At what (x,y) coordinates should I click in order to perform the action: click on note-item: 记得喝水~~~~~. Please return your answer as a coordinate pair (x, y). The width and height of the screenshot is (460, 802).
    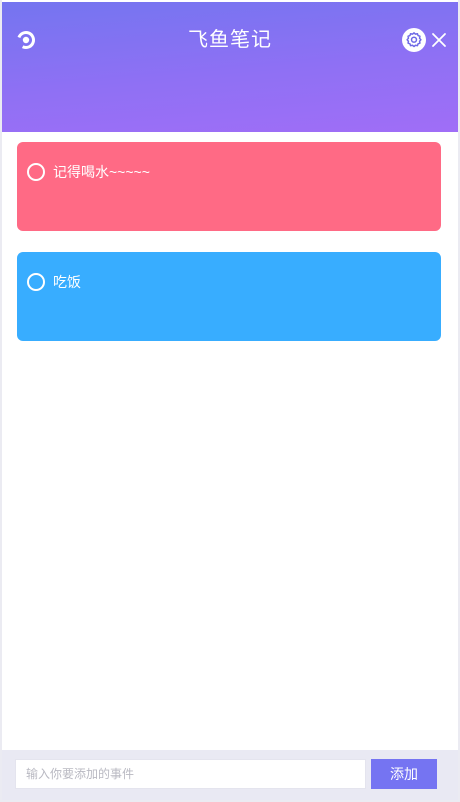
    Looking at the image, I should click on (229, 186).